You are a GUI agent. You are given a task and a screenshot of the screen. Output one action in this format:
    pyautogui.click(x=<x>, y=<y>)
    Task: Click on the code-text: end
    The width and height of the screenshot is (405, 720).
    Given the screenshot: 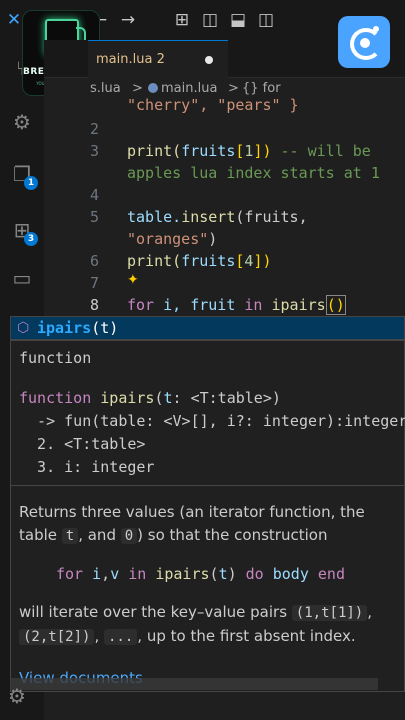 What is the action you would take?
    pyautogui.click(x=331, y=574)
    